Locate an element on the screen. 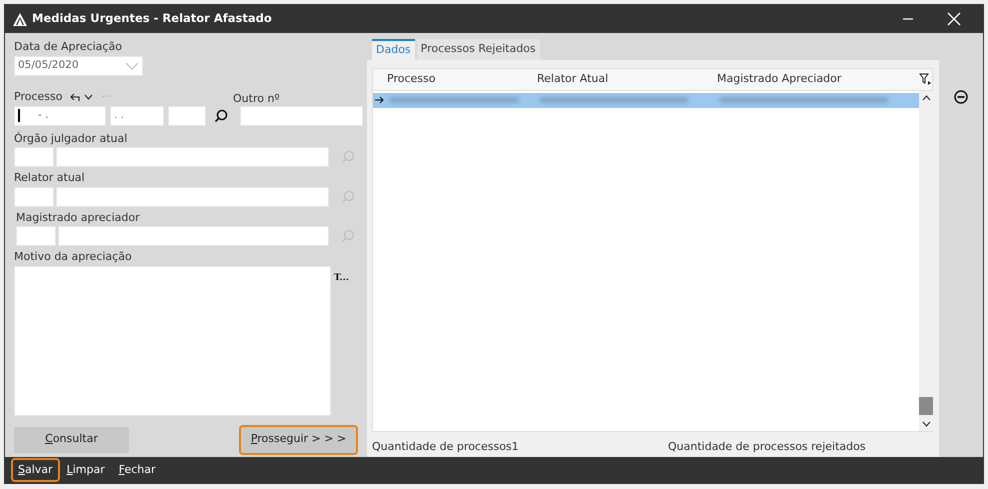  count-label: Quantidade de processos rejeitados is located at coordinates (767, 446).